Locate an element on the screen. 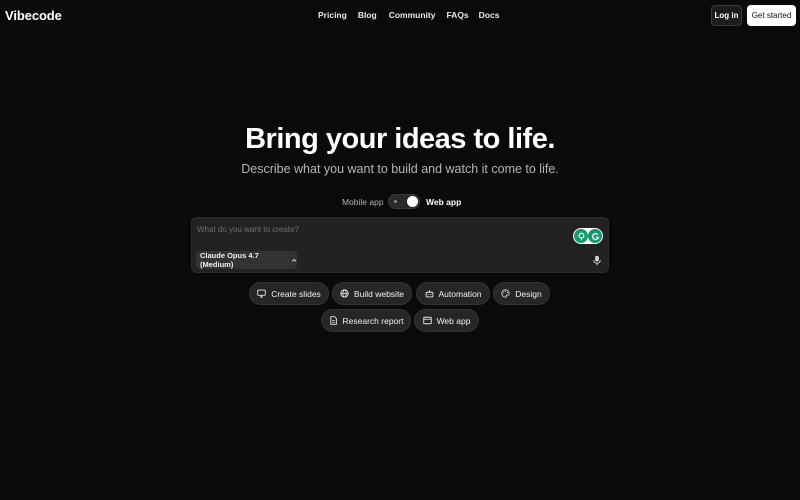  mobile-app-label: Mobile app is located at coordinates (363, 202).